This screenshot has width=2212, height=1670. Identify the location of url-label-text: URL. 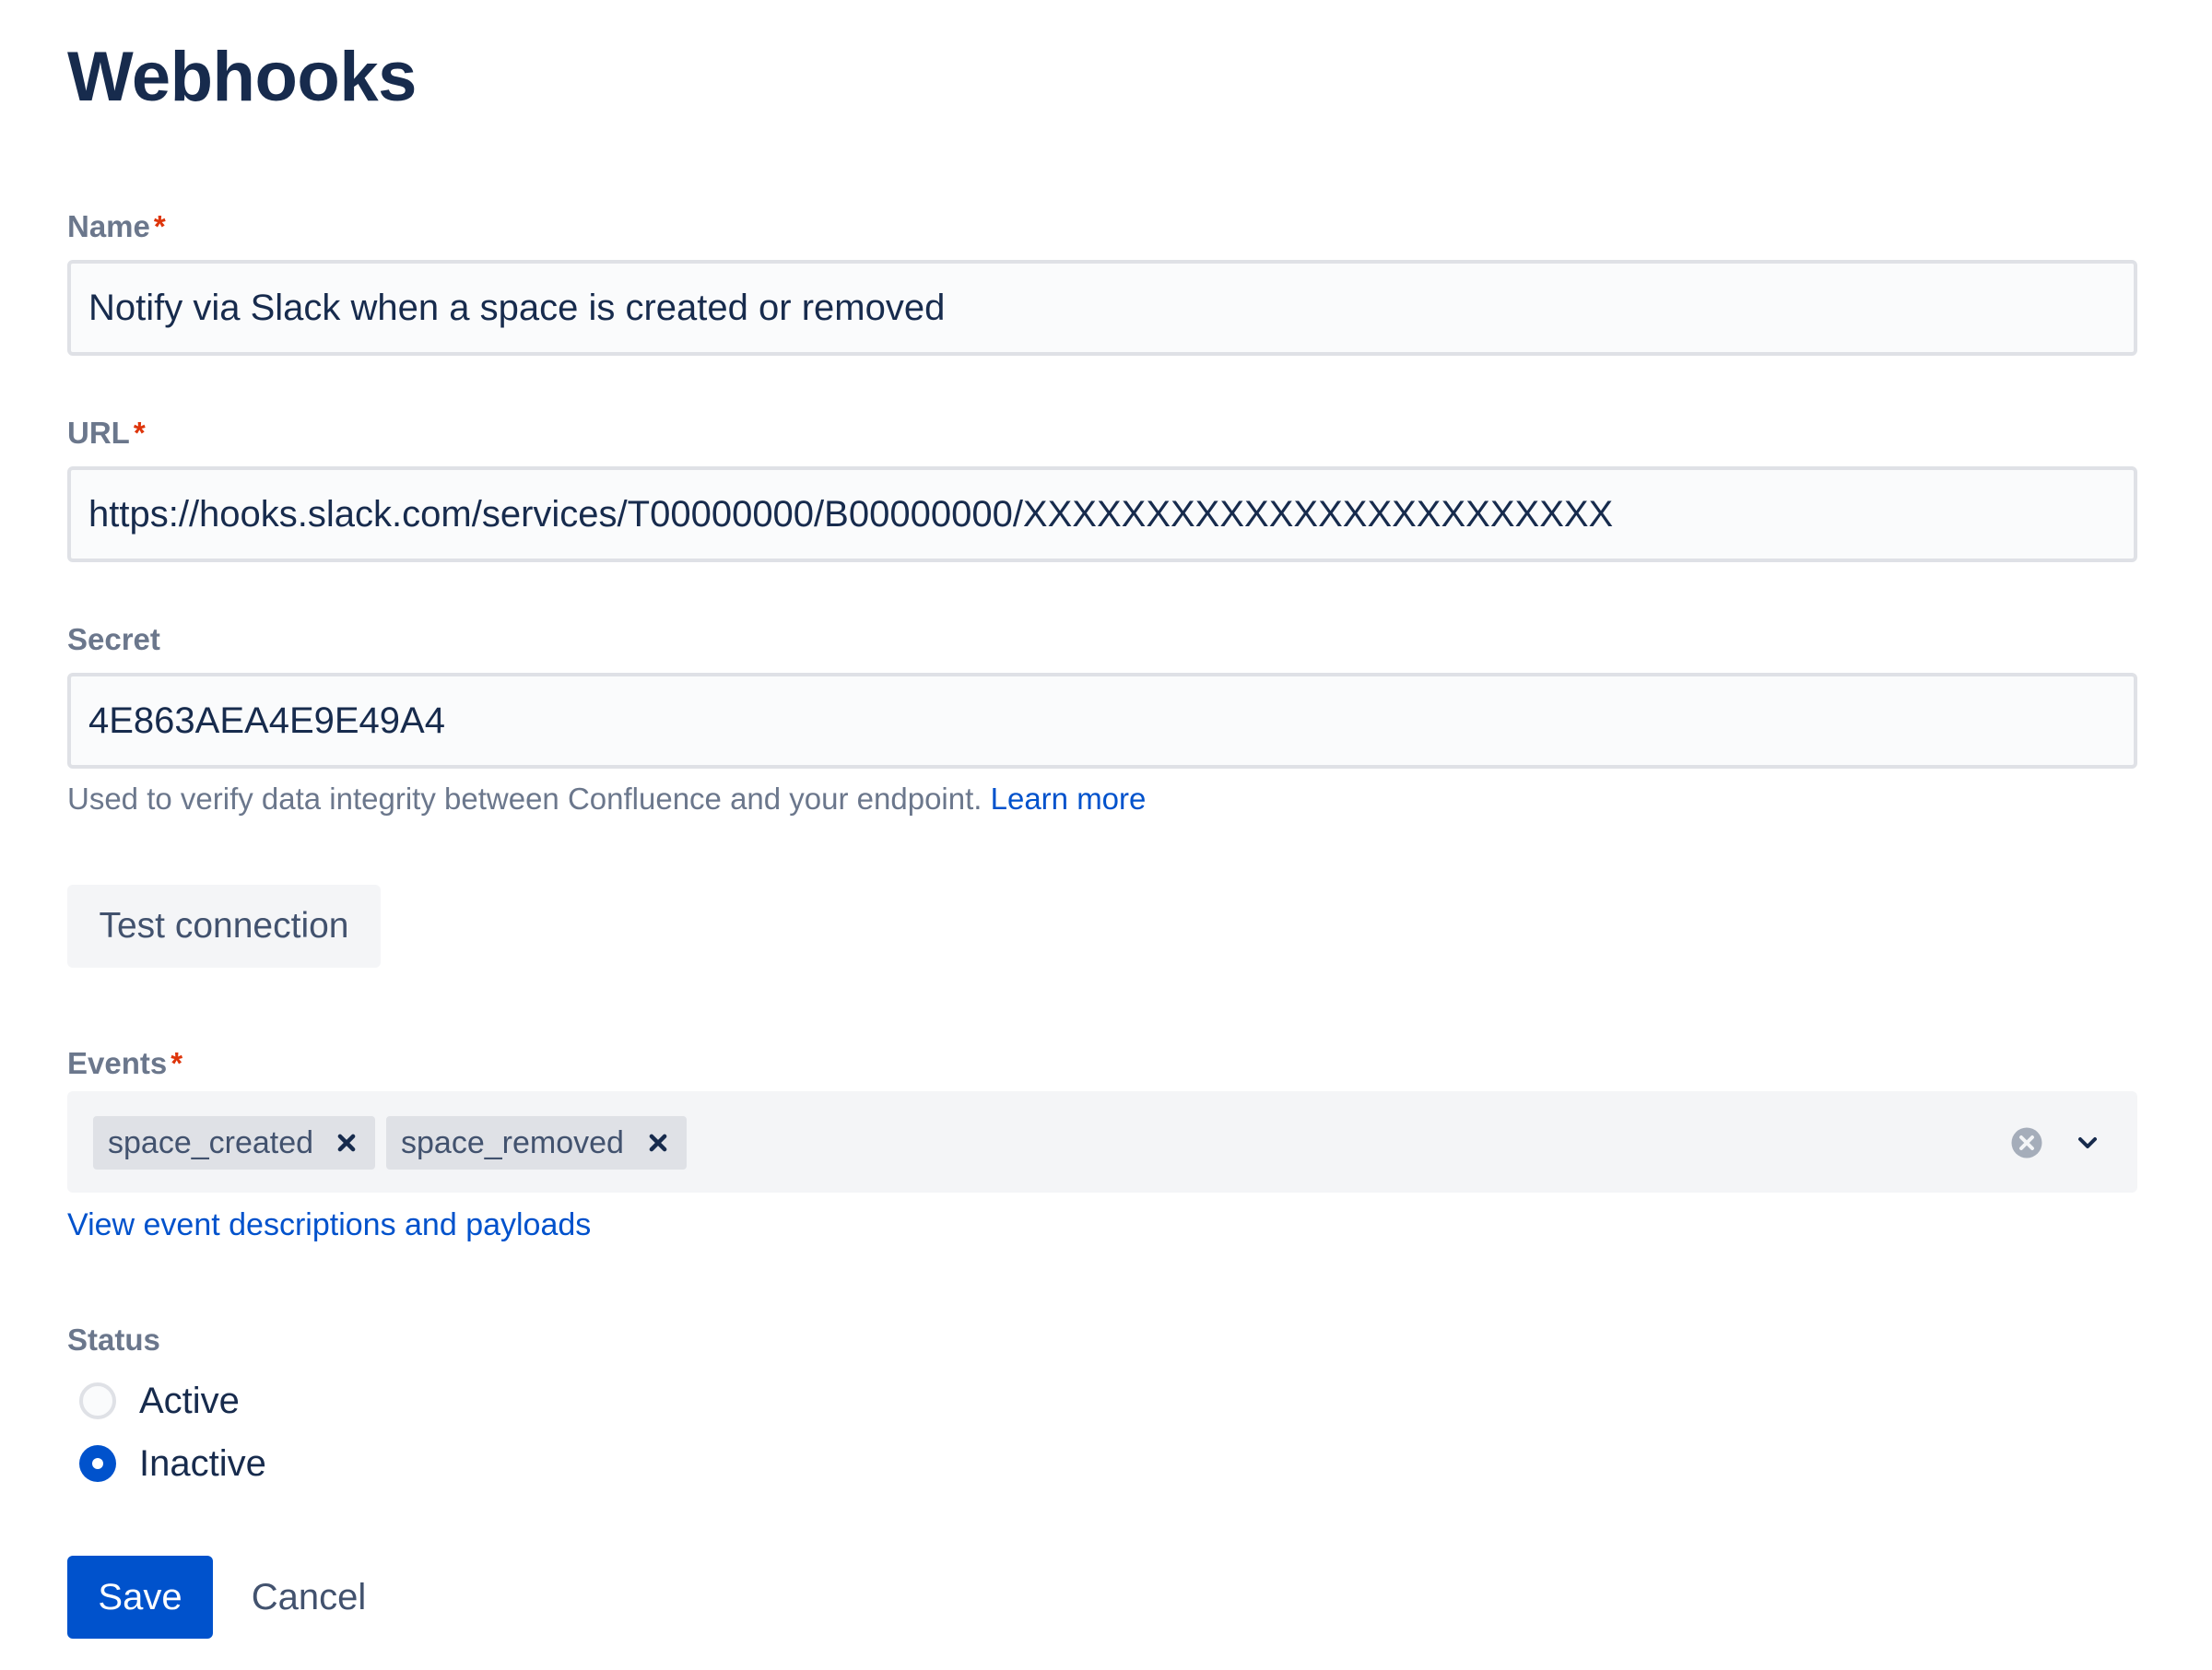
(98, 433).